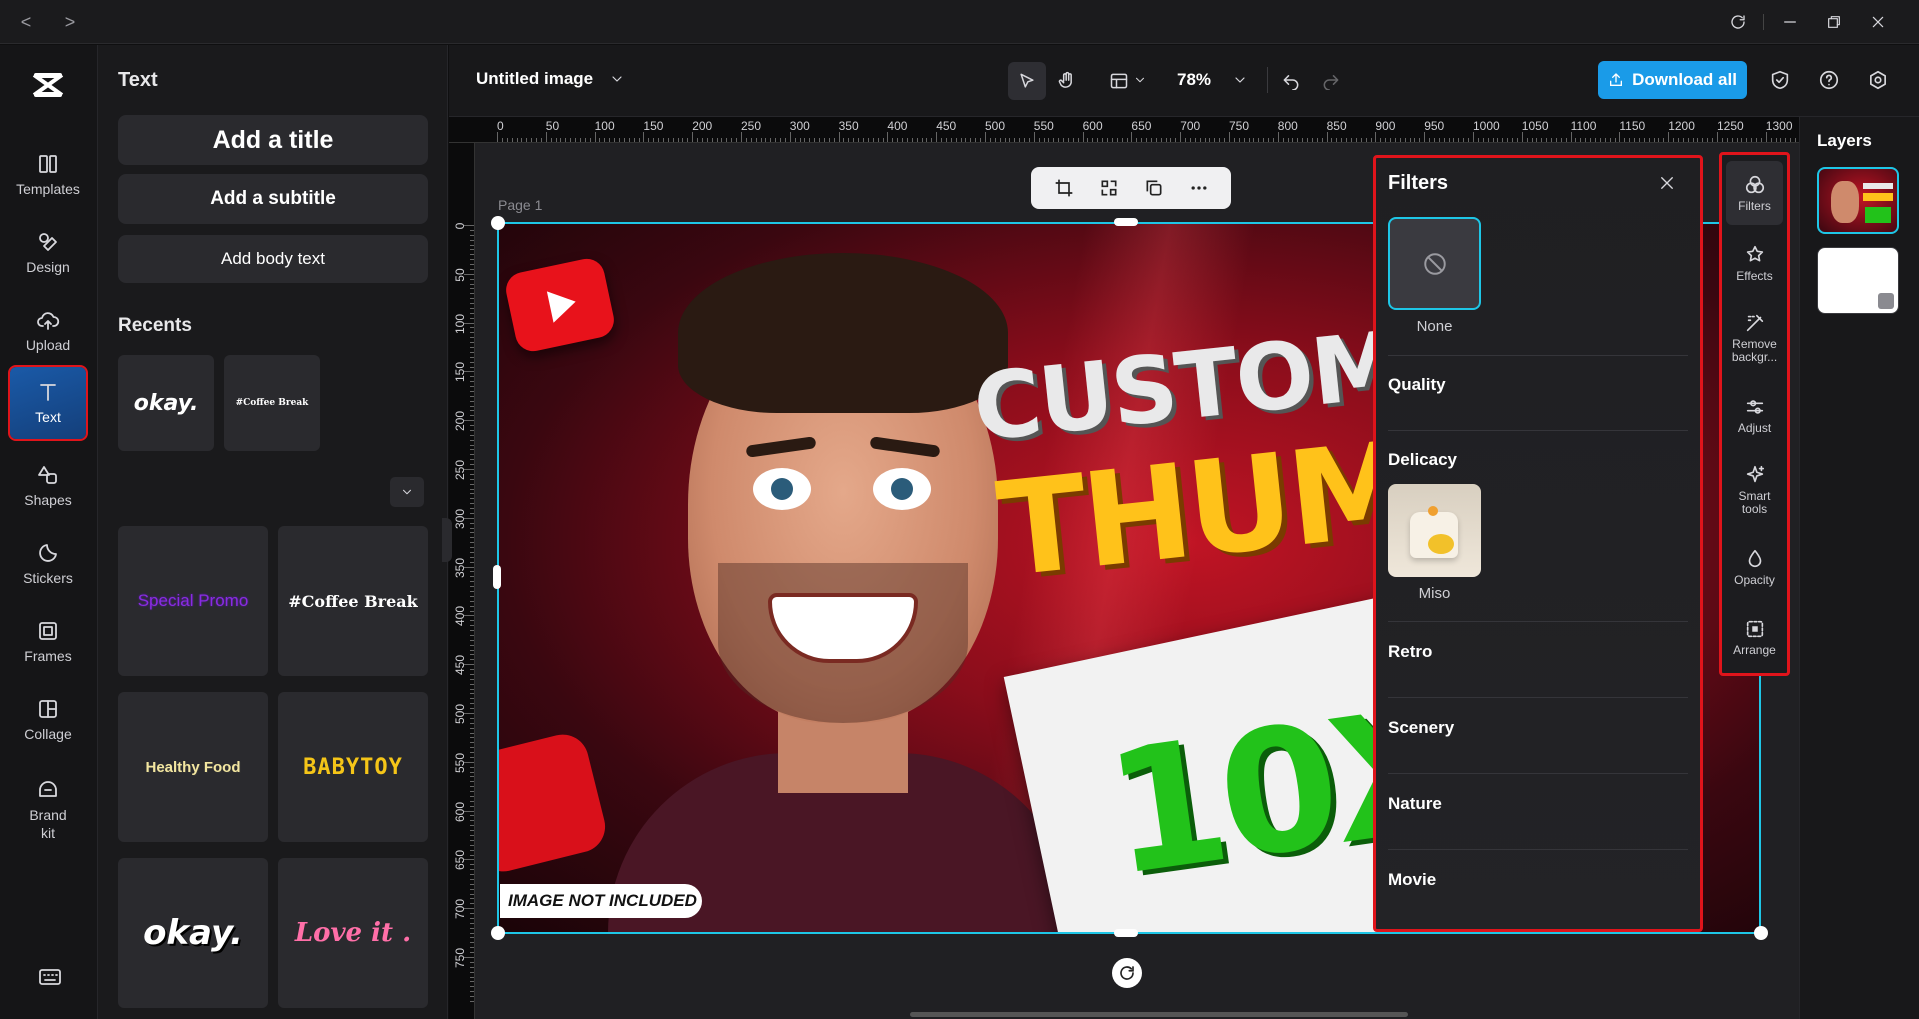 The image size is (1919, 1019). What do you see at coordinates (272, 403) in the screenshot?
I see `recent-style-tile: #Coffee Break` at bounding box center [272, 403].